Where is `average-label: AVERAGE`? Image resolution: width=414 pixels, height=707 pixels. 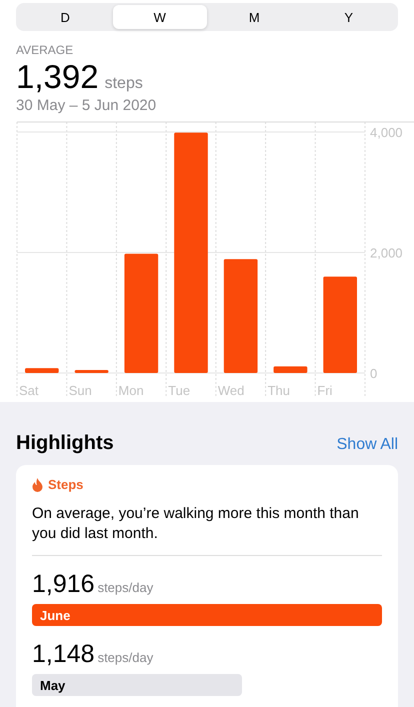 average-label: AVERAGE is located at coordinates (45, 50).